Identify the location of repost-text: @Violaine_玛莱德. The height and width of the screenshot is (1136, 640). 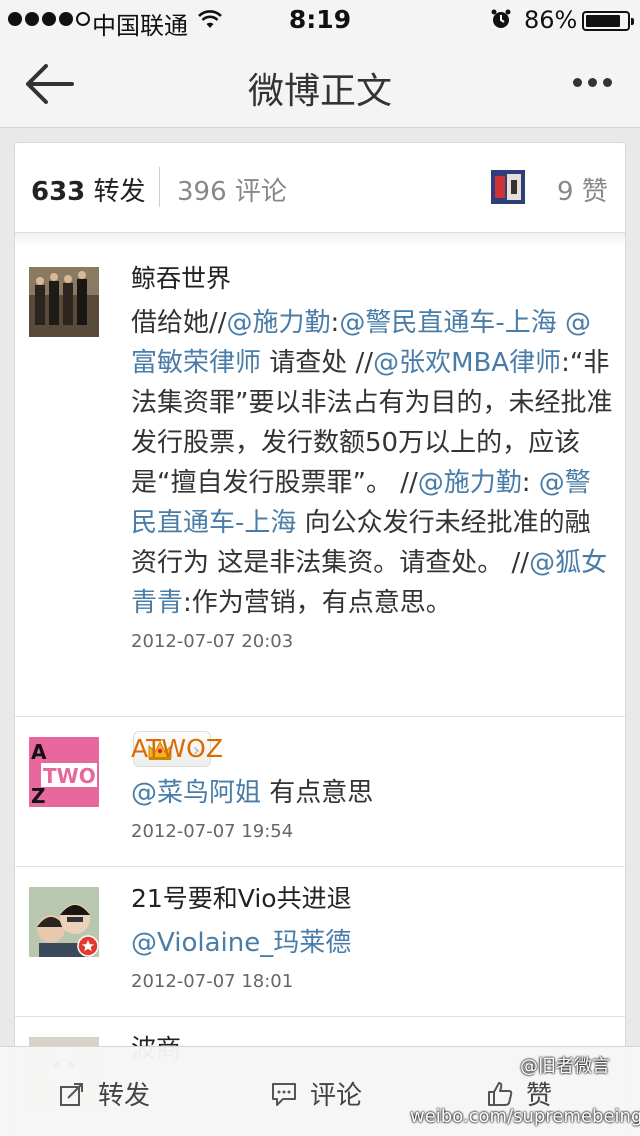
(372, 943).